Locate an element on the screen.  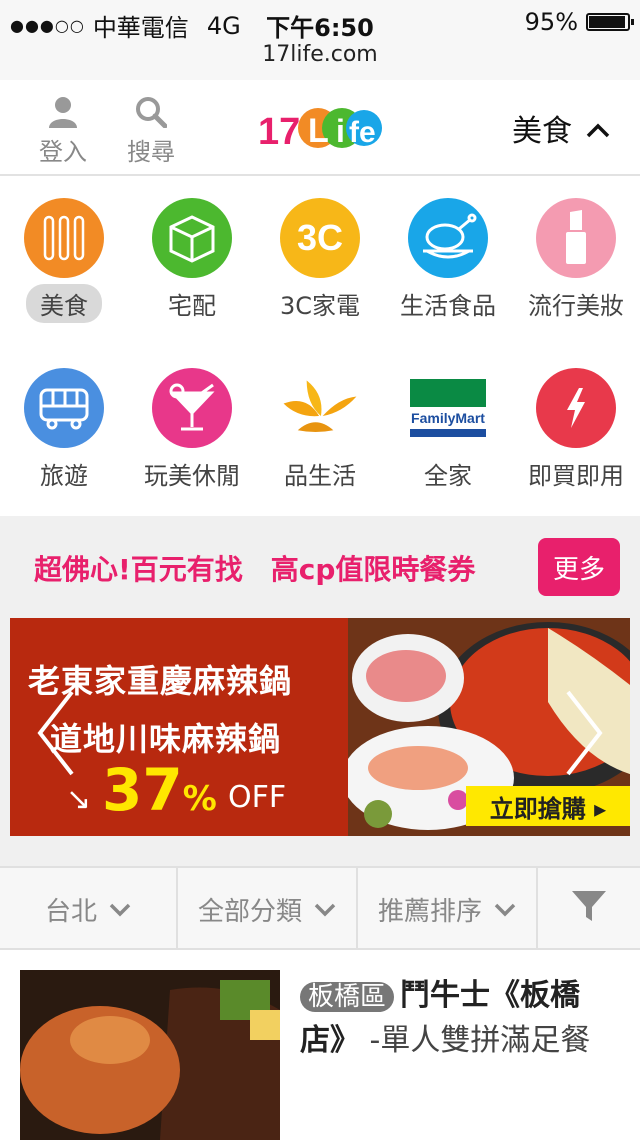
more-button: 更多 is located at coordinates (579, 567).